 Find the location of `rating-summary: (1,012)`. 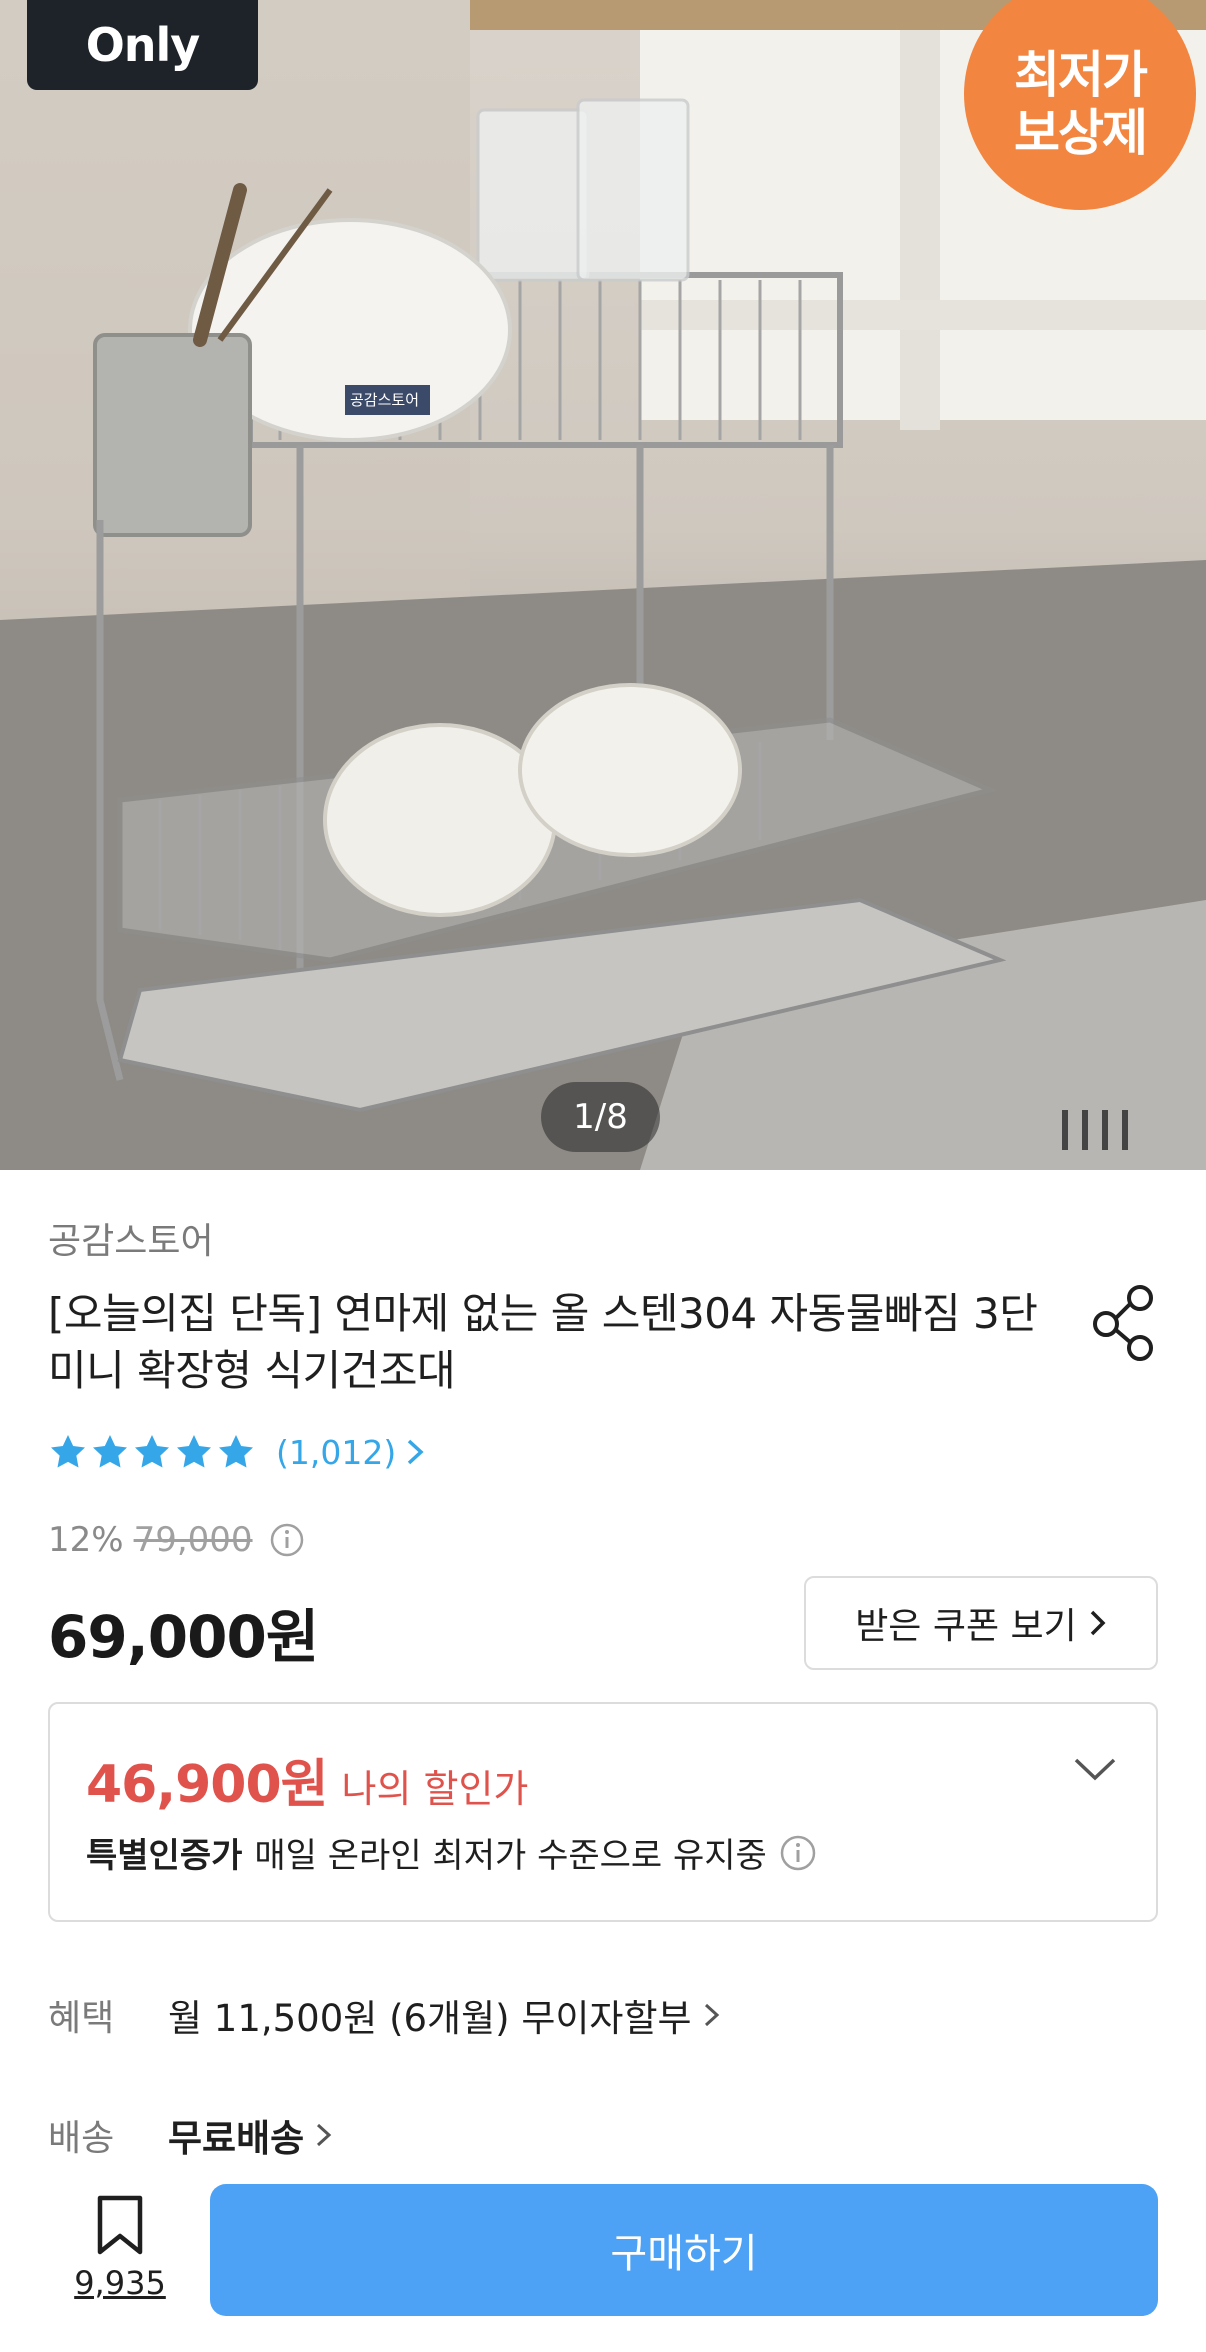

rating-summary: (1,012) is located at coordinates (237, 1452).